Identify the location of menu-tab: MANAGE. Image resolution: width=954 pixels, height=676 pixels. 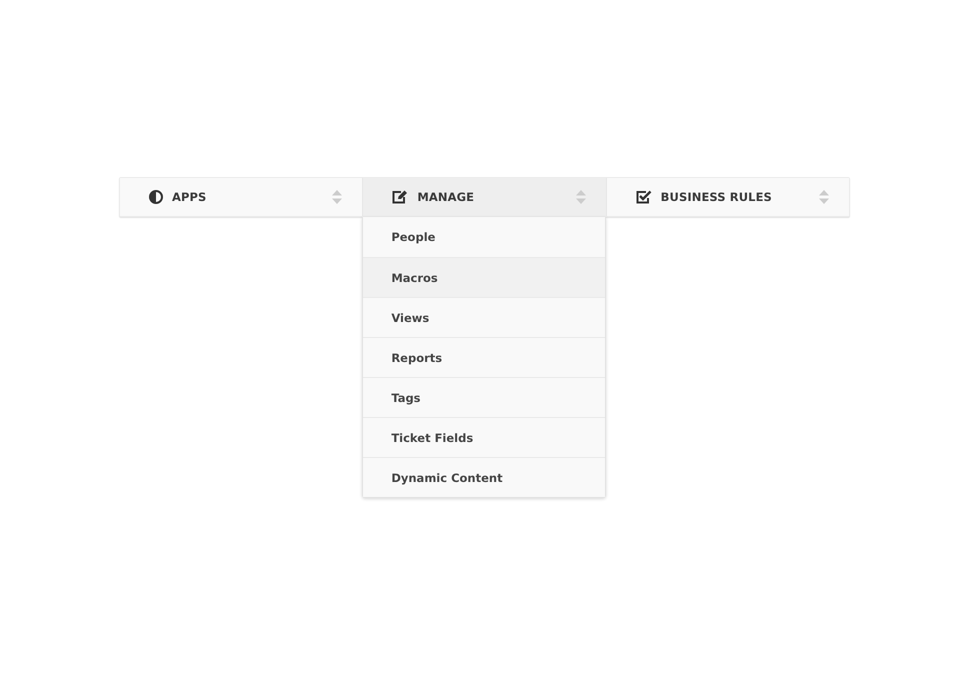
(484, 197).